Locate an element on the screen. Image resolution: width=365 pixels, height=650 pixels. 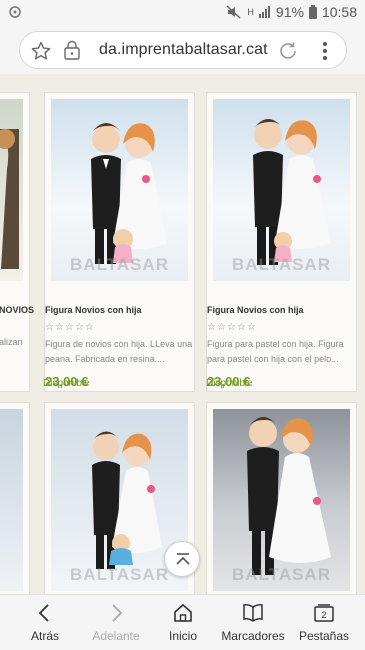
tabs-icon: 2 is located at coordinates (324, 613).